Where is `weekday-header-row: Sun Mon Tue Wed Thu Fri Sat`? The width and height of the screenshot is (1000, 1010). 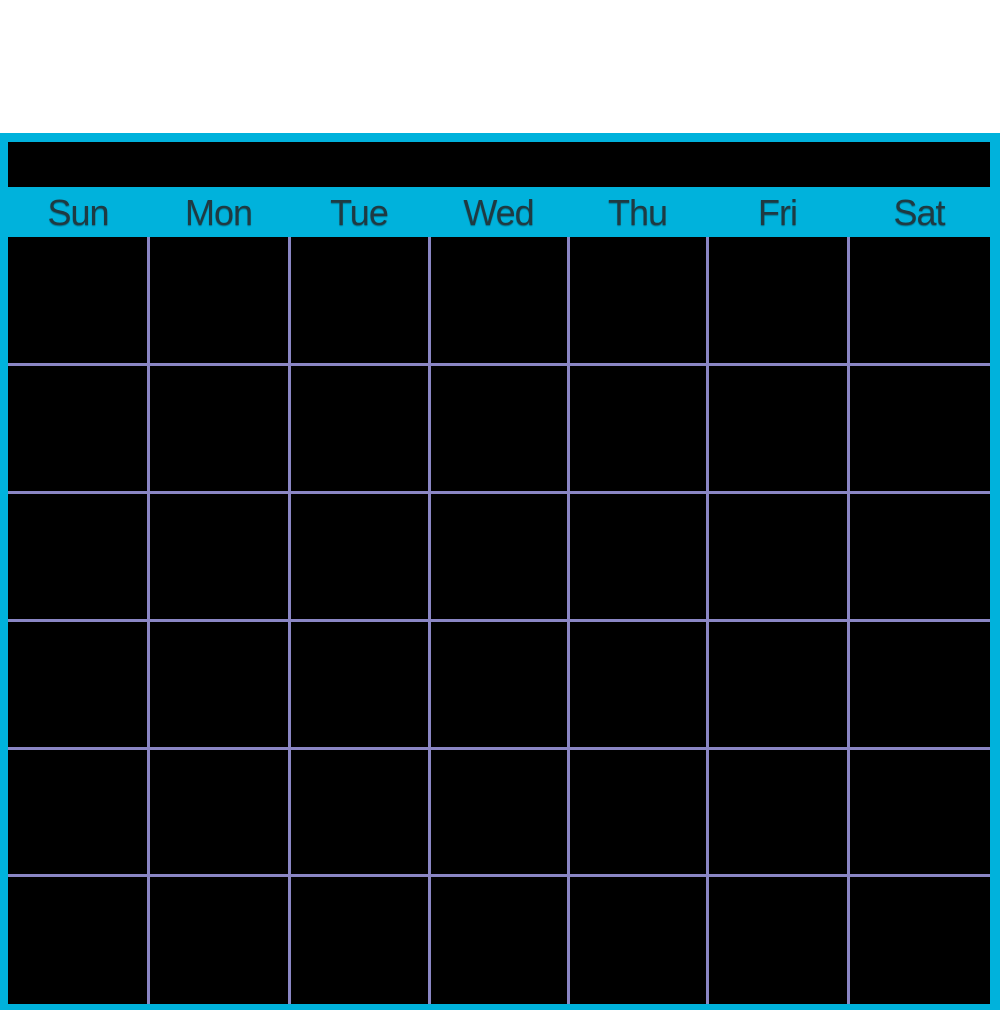
weekday-header-row: Sun Mon Tue Wed Thu Fri Sat is located at coordinates (500, 212).